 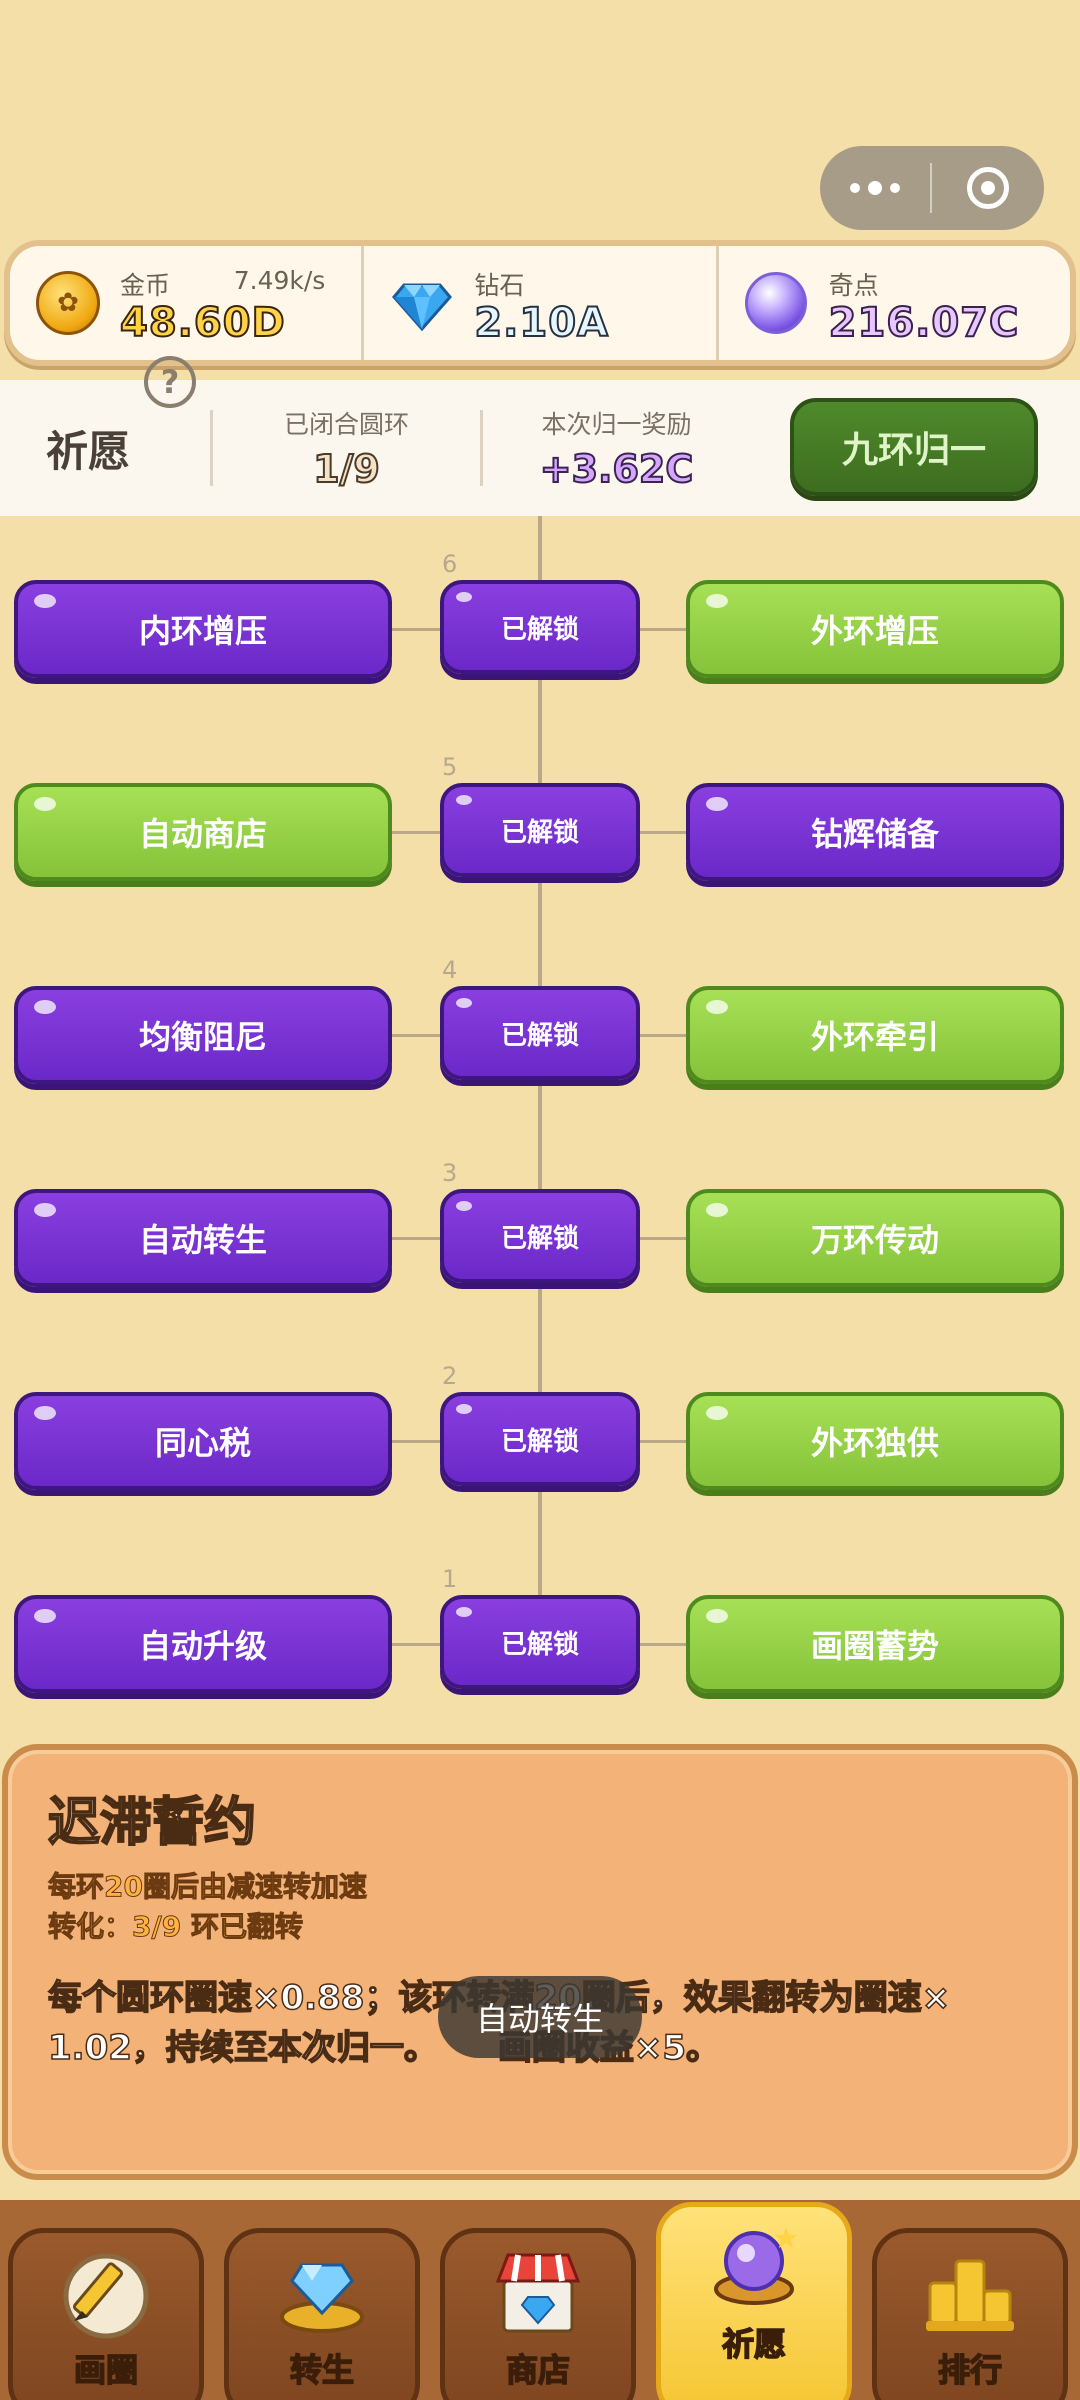 I want to click on tab-draw-circle: 画圈, so click(x=106, y=2314).